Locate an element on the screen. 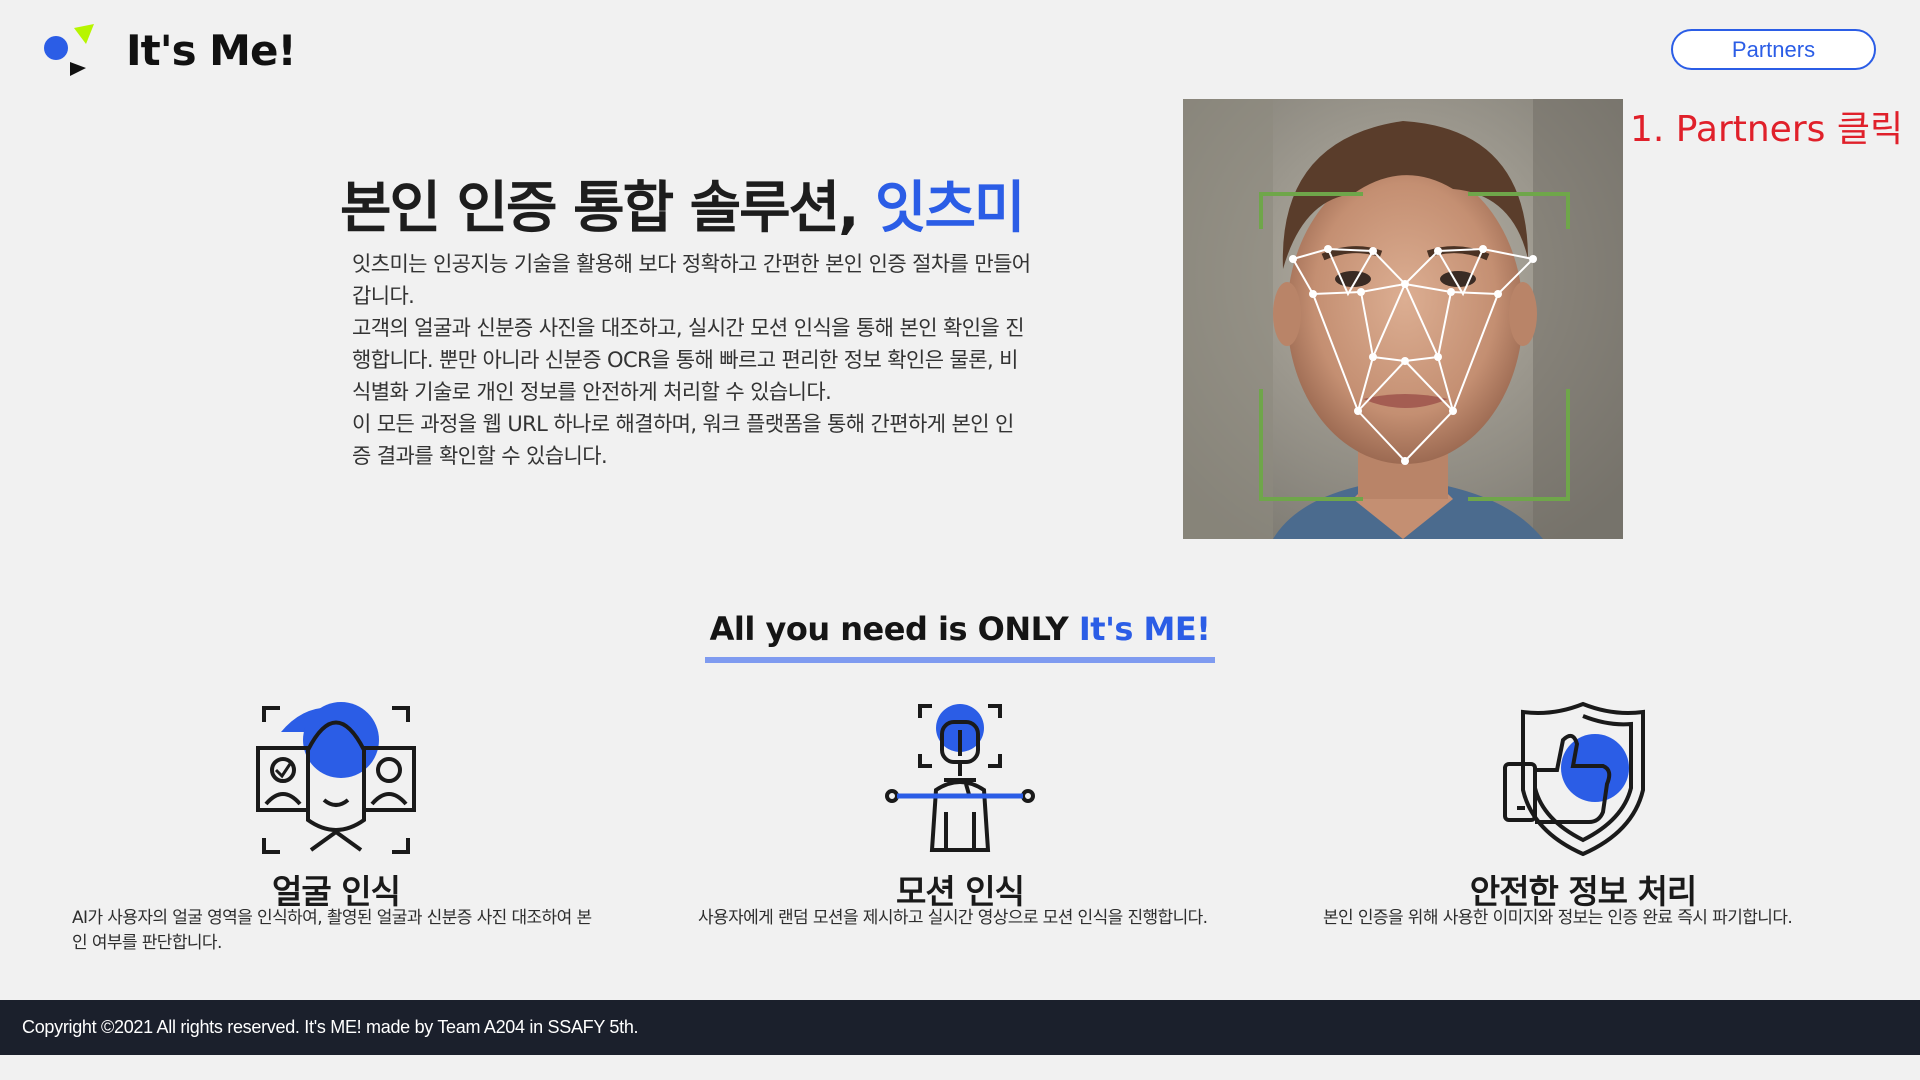 The width and height of the screenshot is (1920, 1080). feature-description: 사용자에게 랜덤 모션을 제시하고 실시간 영상으로 모션 인식을 진행합니다. is located at coordinates (953, 918).